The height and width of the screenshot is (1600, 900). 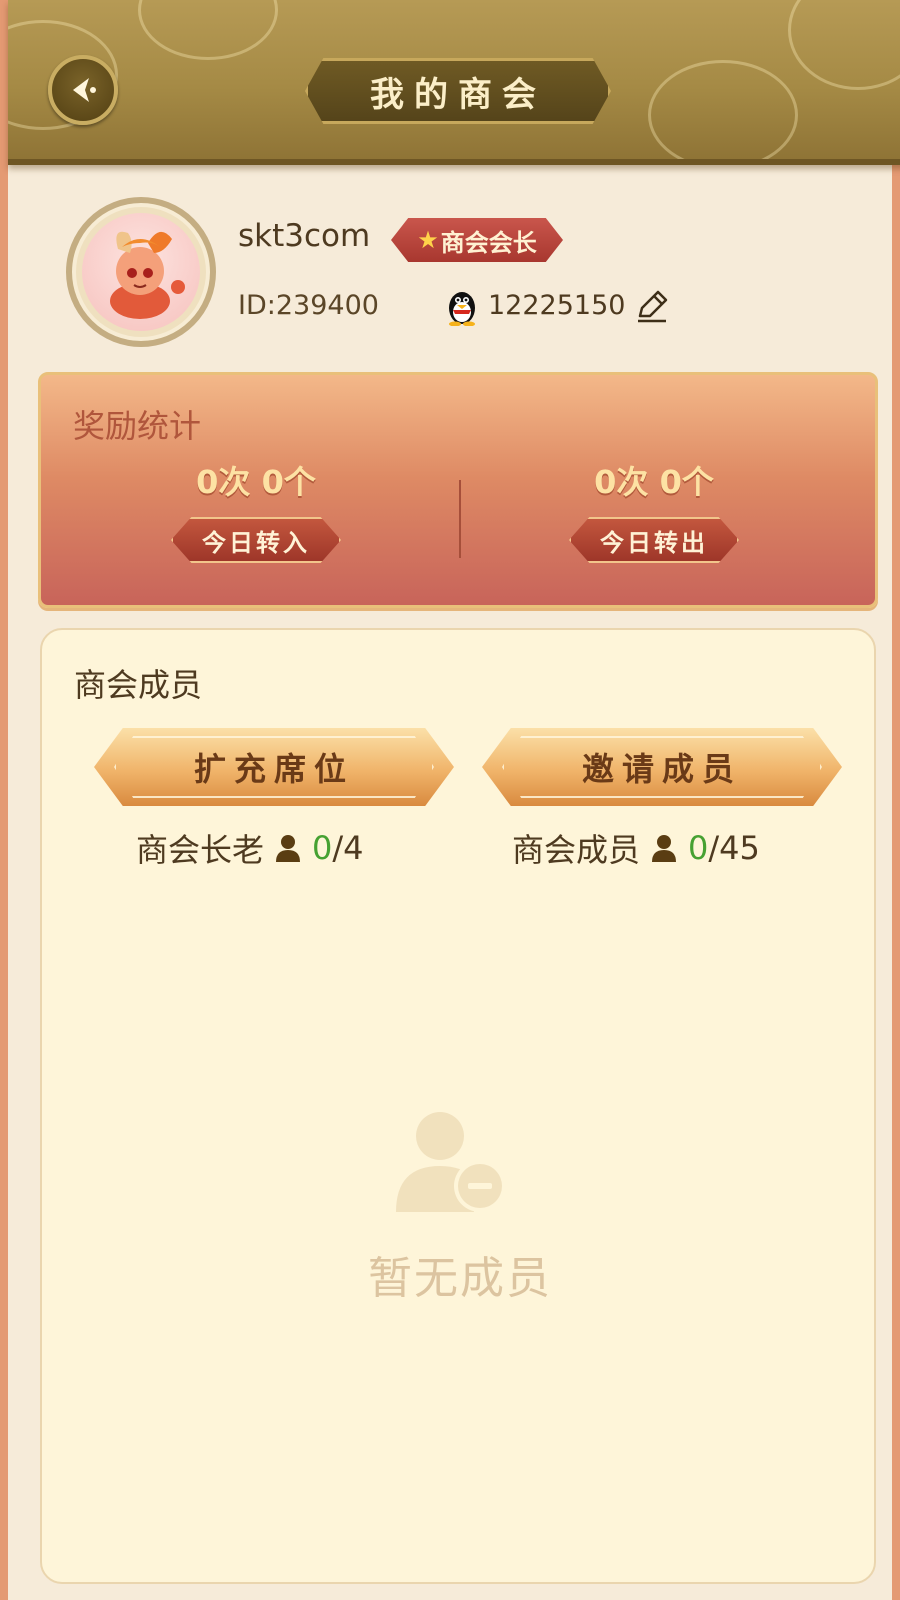 I want to click on members-title: 商会成员, so click(x=138, y=685).